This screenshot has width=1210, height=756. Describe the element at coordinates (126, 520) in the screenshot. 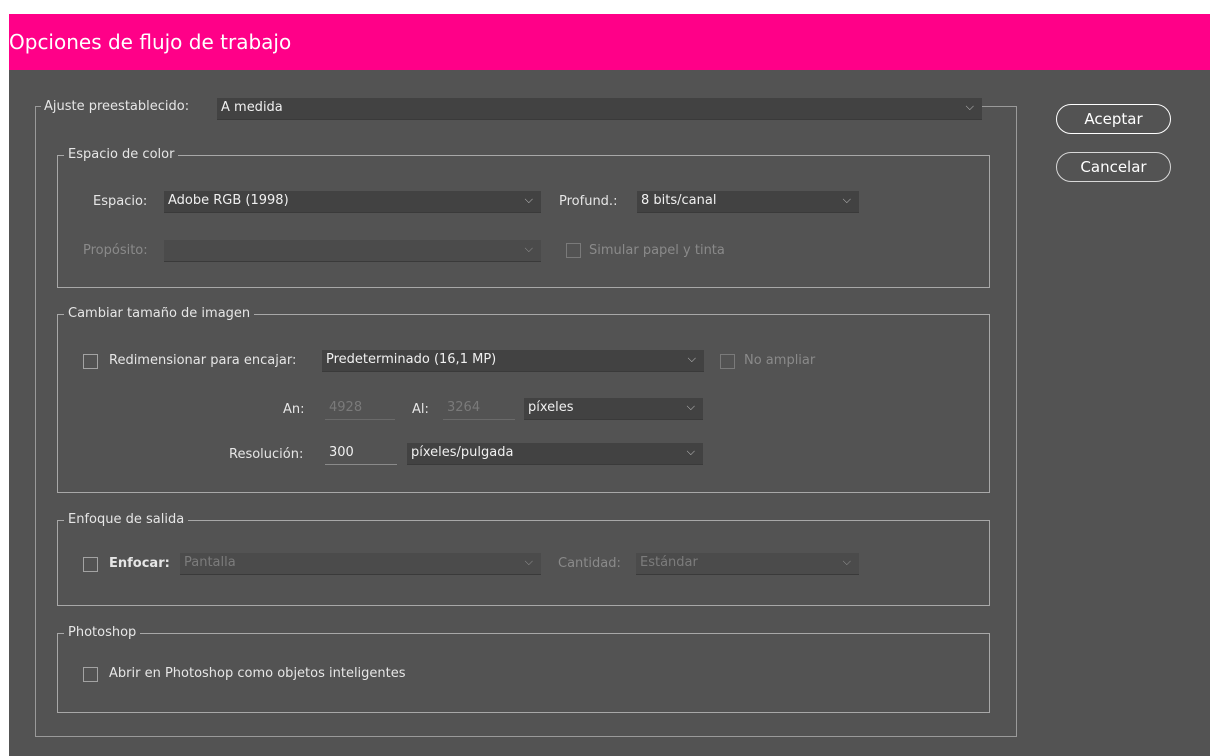

I see `sharpening-title: Enfoque de salida` at that location.